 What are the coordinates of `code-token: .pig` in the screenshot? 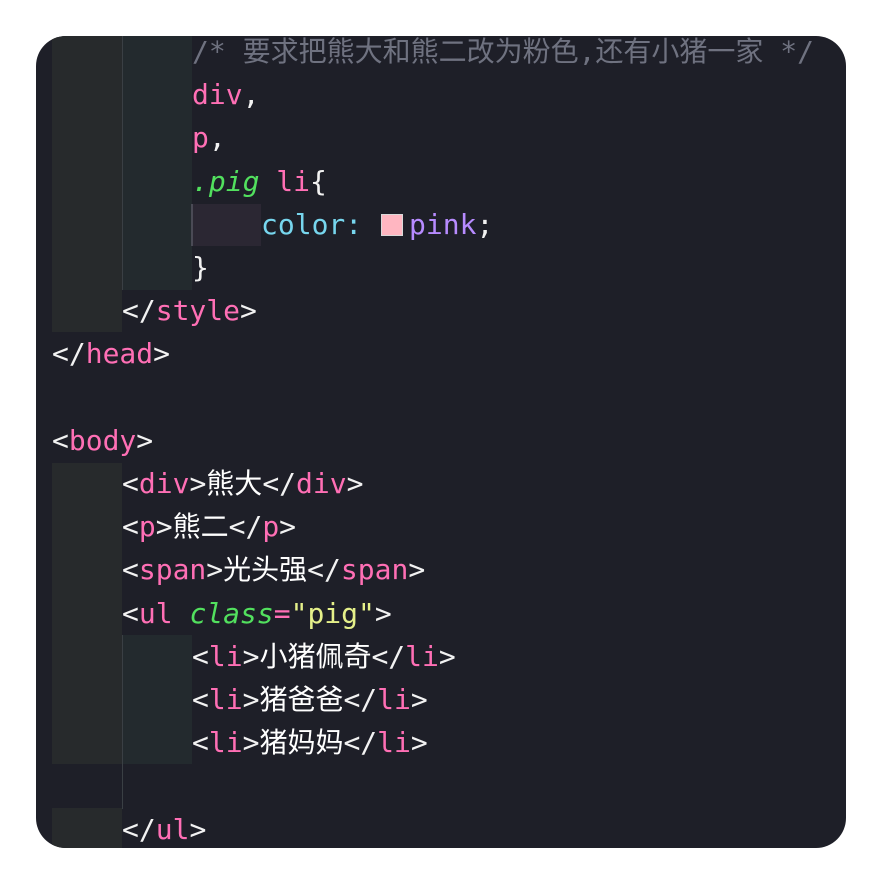 It's located at (226, 181).